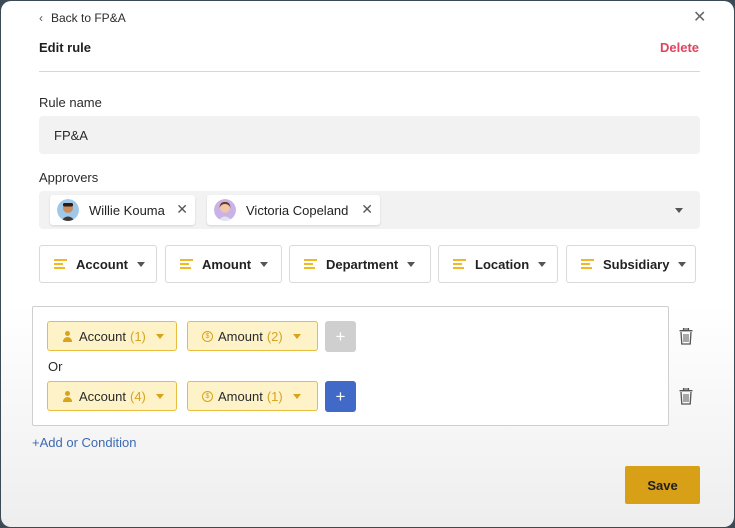  I want to click on back-link: ‹ Back to FP&A, so click(82, 18).